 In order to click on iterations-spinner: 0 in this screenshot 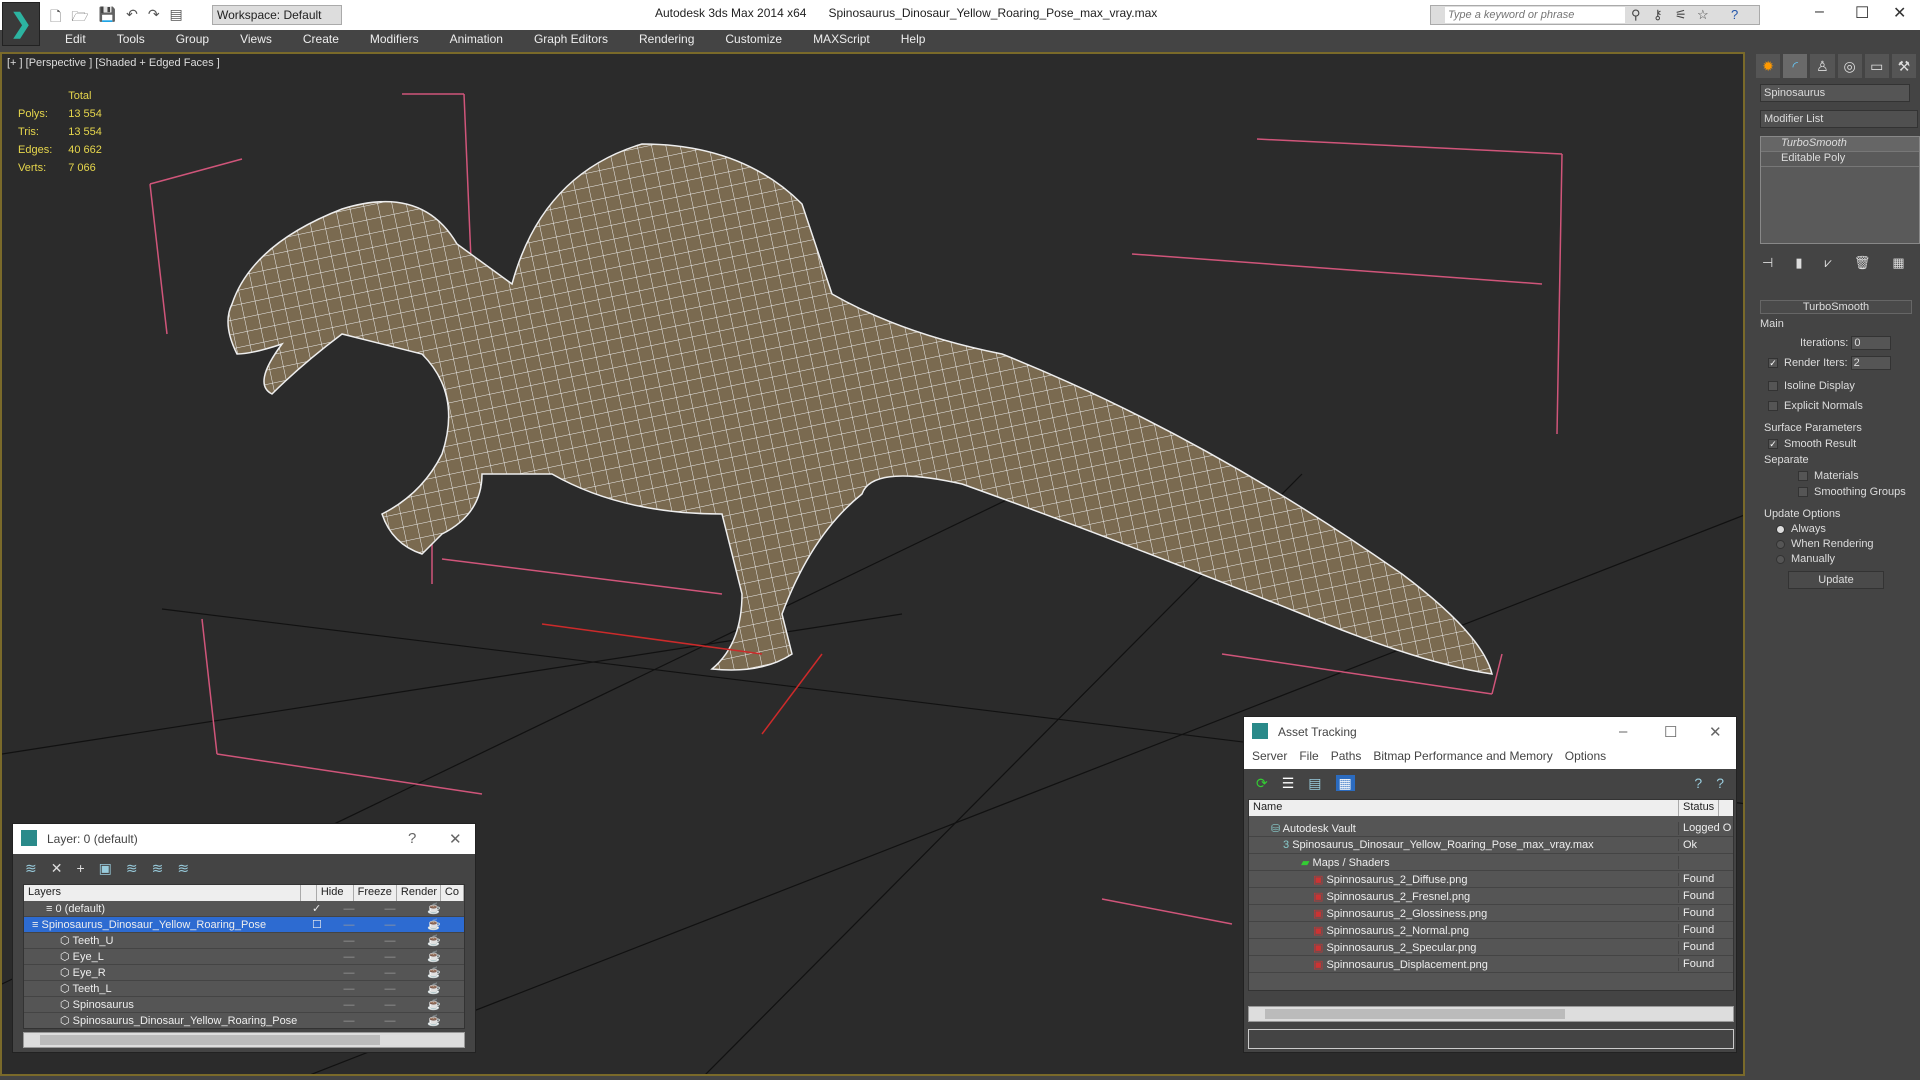, I will do `click(1871, 343)`.